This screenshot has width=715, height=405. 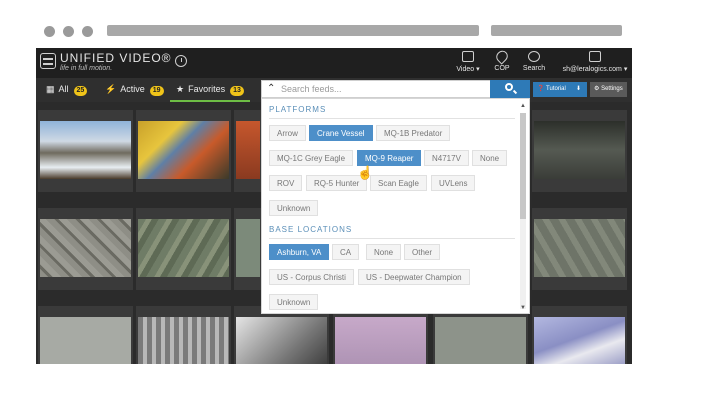 What do you see at coordinates (398, 183) in the screenshot?
I see `platform-chip: Scan Eagle` at bounding box center [398, 183].